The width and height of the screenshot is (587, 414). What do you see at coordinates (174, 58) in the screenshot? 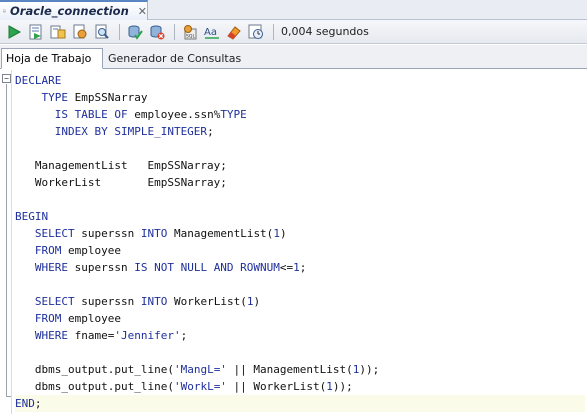
I see `tab-query-builder: Generador de Consultas` at bounding box center [174, 58].